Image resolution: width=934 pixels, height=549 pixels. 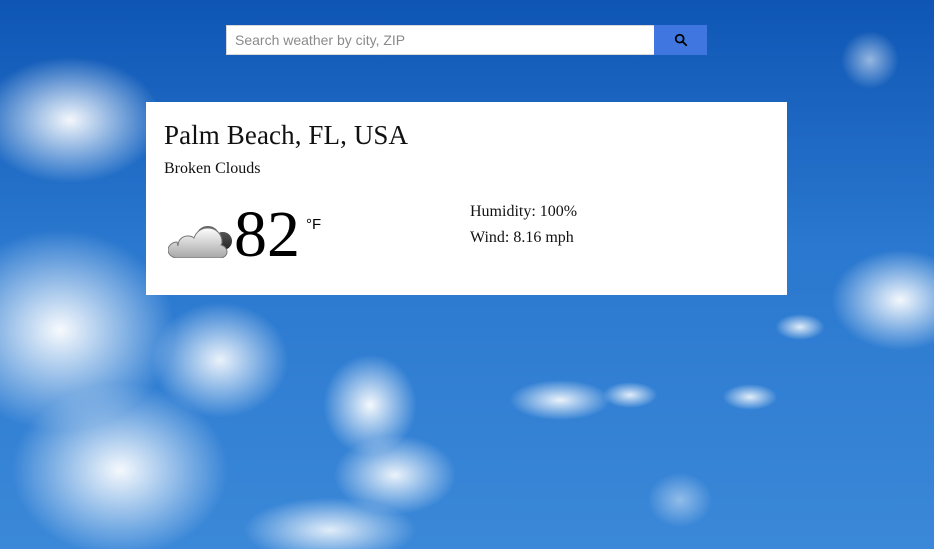 I want to click on search-bar, so click(x=466, y=40).